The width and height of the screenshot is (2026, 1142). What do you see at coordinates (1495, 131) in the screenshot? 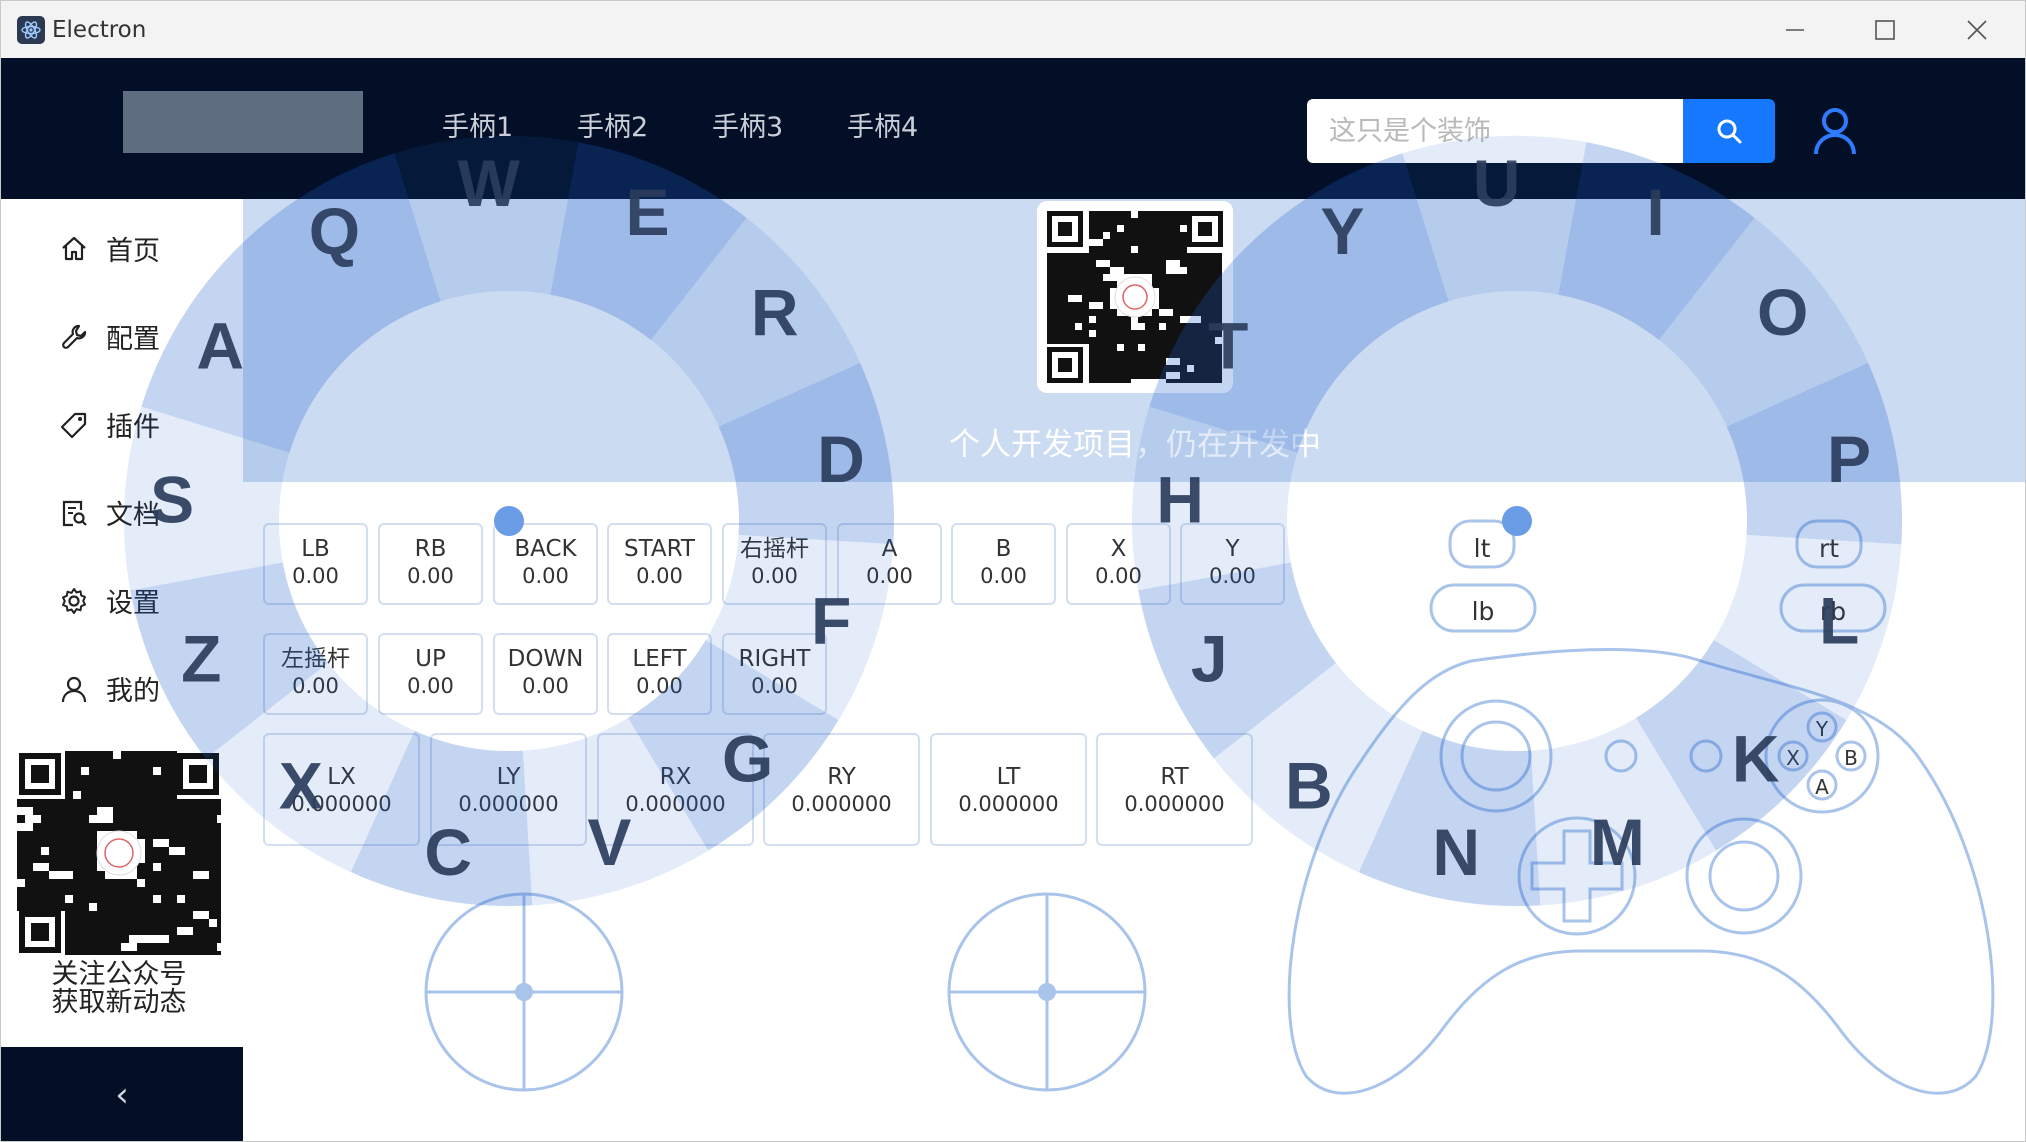
I see `search-input` at bounding box center [1495, 131].